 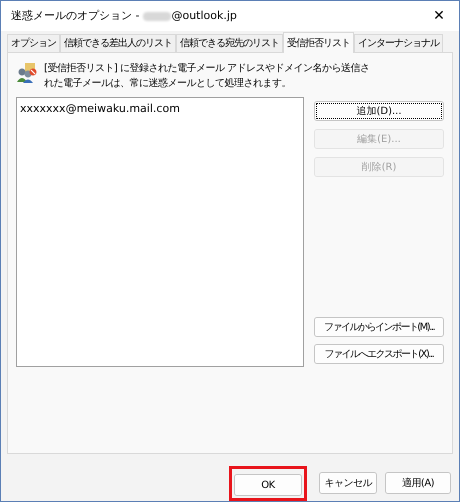 I want to click on tab: 信頼できる宛先のリスト, so click(x=229, y=43).